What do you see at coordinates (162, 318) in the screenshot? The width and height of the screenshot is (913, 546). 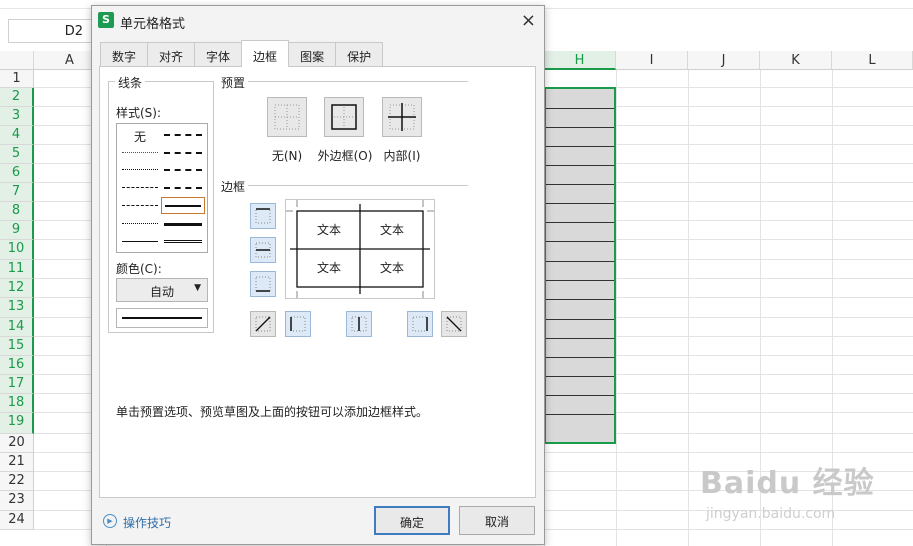 I see `line-color-preview` at bounding box center [162, 318].